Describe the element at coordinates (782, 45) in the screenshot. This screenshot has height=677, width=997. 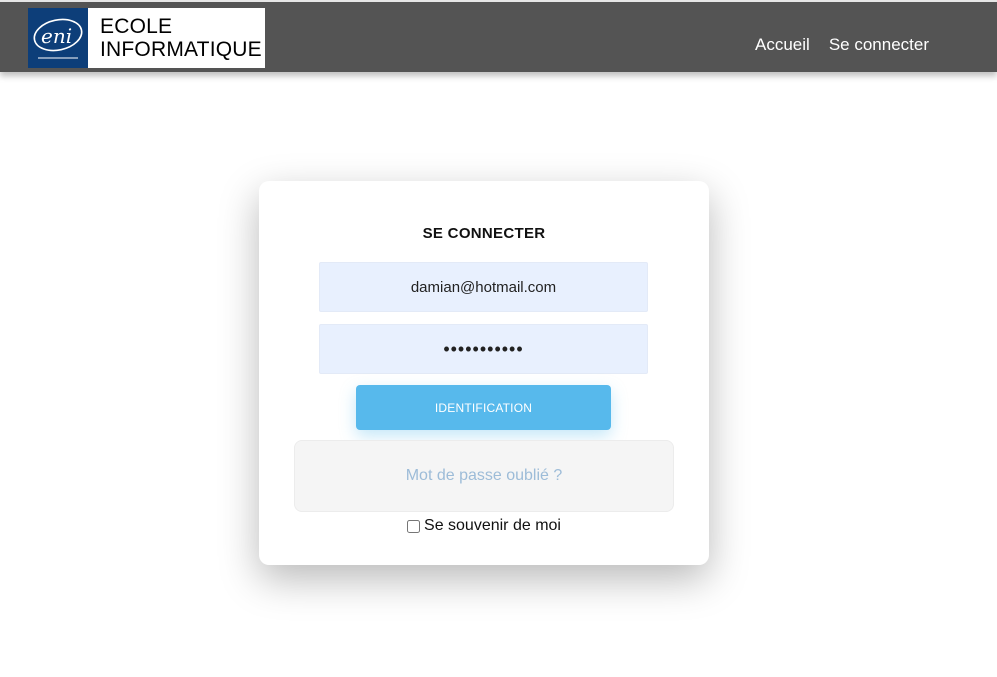
I see `nav-link-accueil: Accueil` at that location.